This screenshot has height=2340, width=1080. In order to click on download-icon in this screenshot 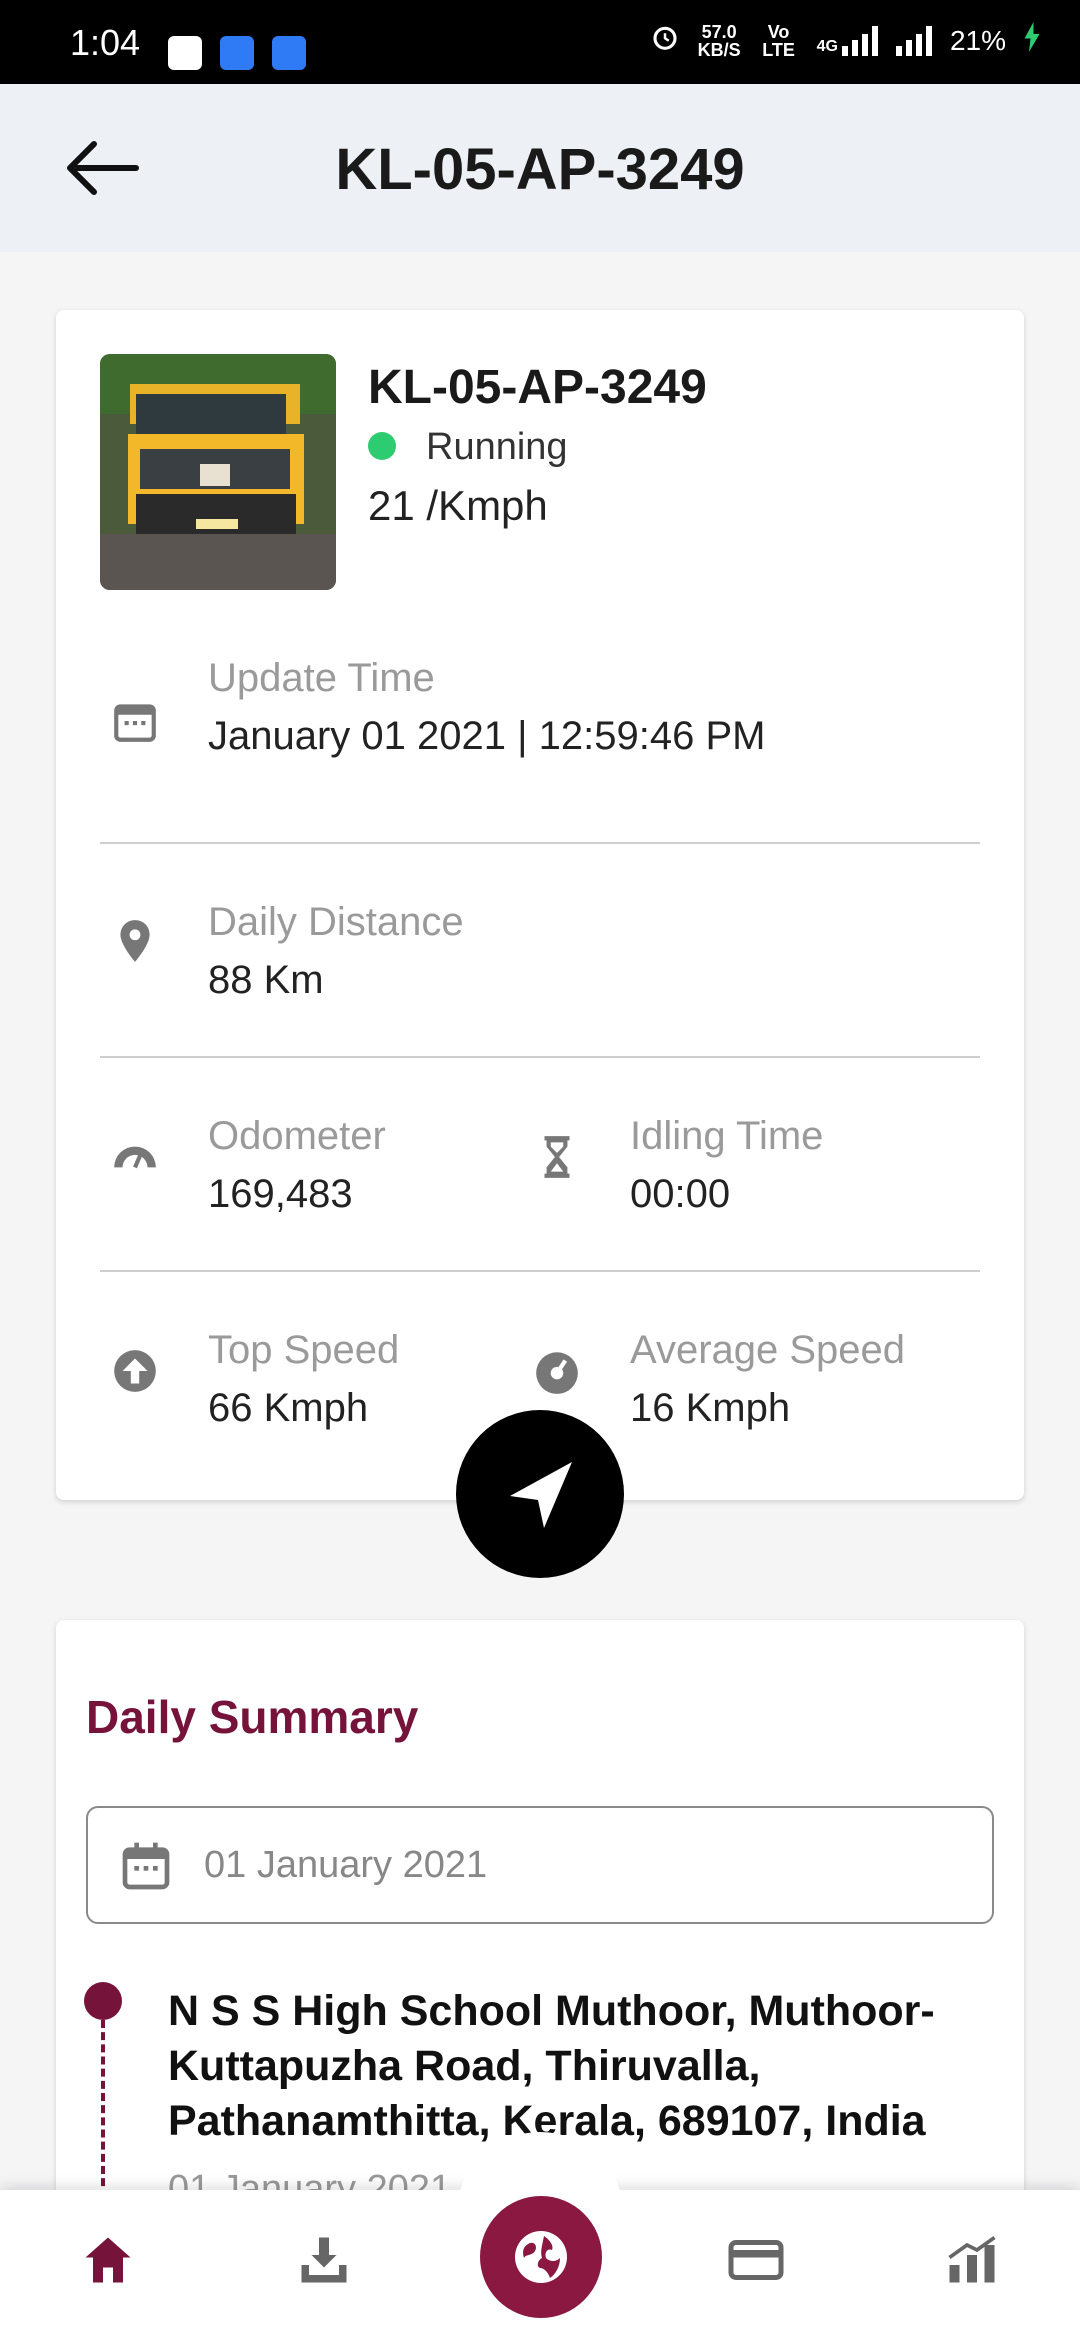, I will do `click(324, 2260)`.